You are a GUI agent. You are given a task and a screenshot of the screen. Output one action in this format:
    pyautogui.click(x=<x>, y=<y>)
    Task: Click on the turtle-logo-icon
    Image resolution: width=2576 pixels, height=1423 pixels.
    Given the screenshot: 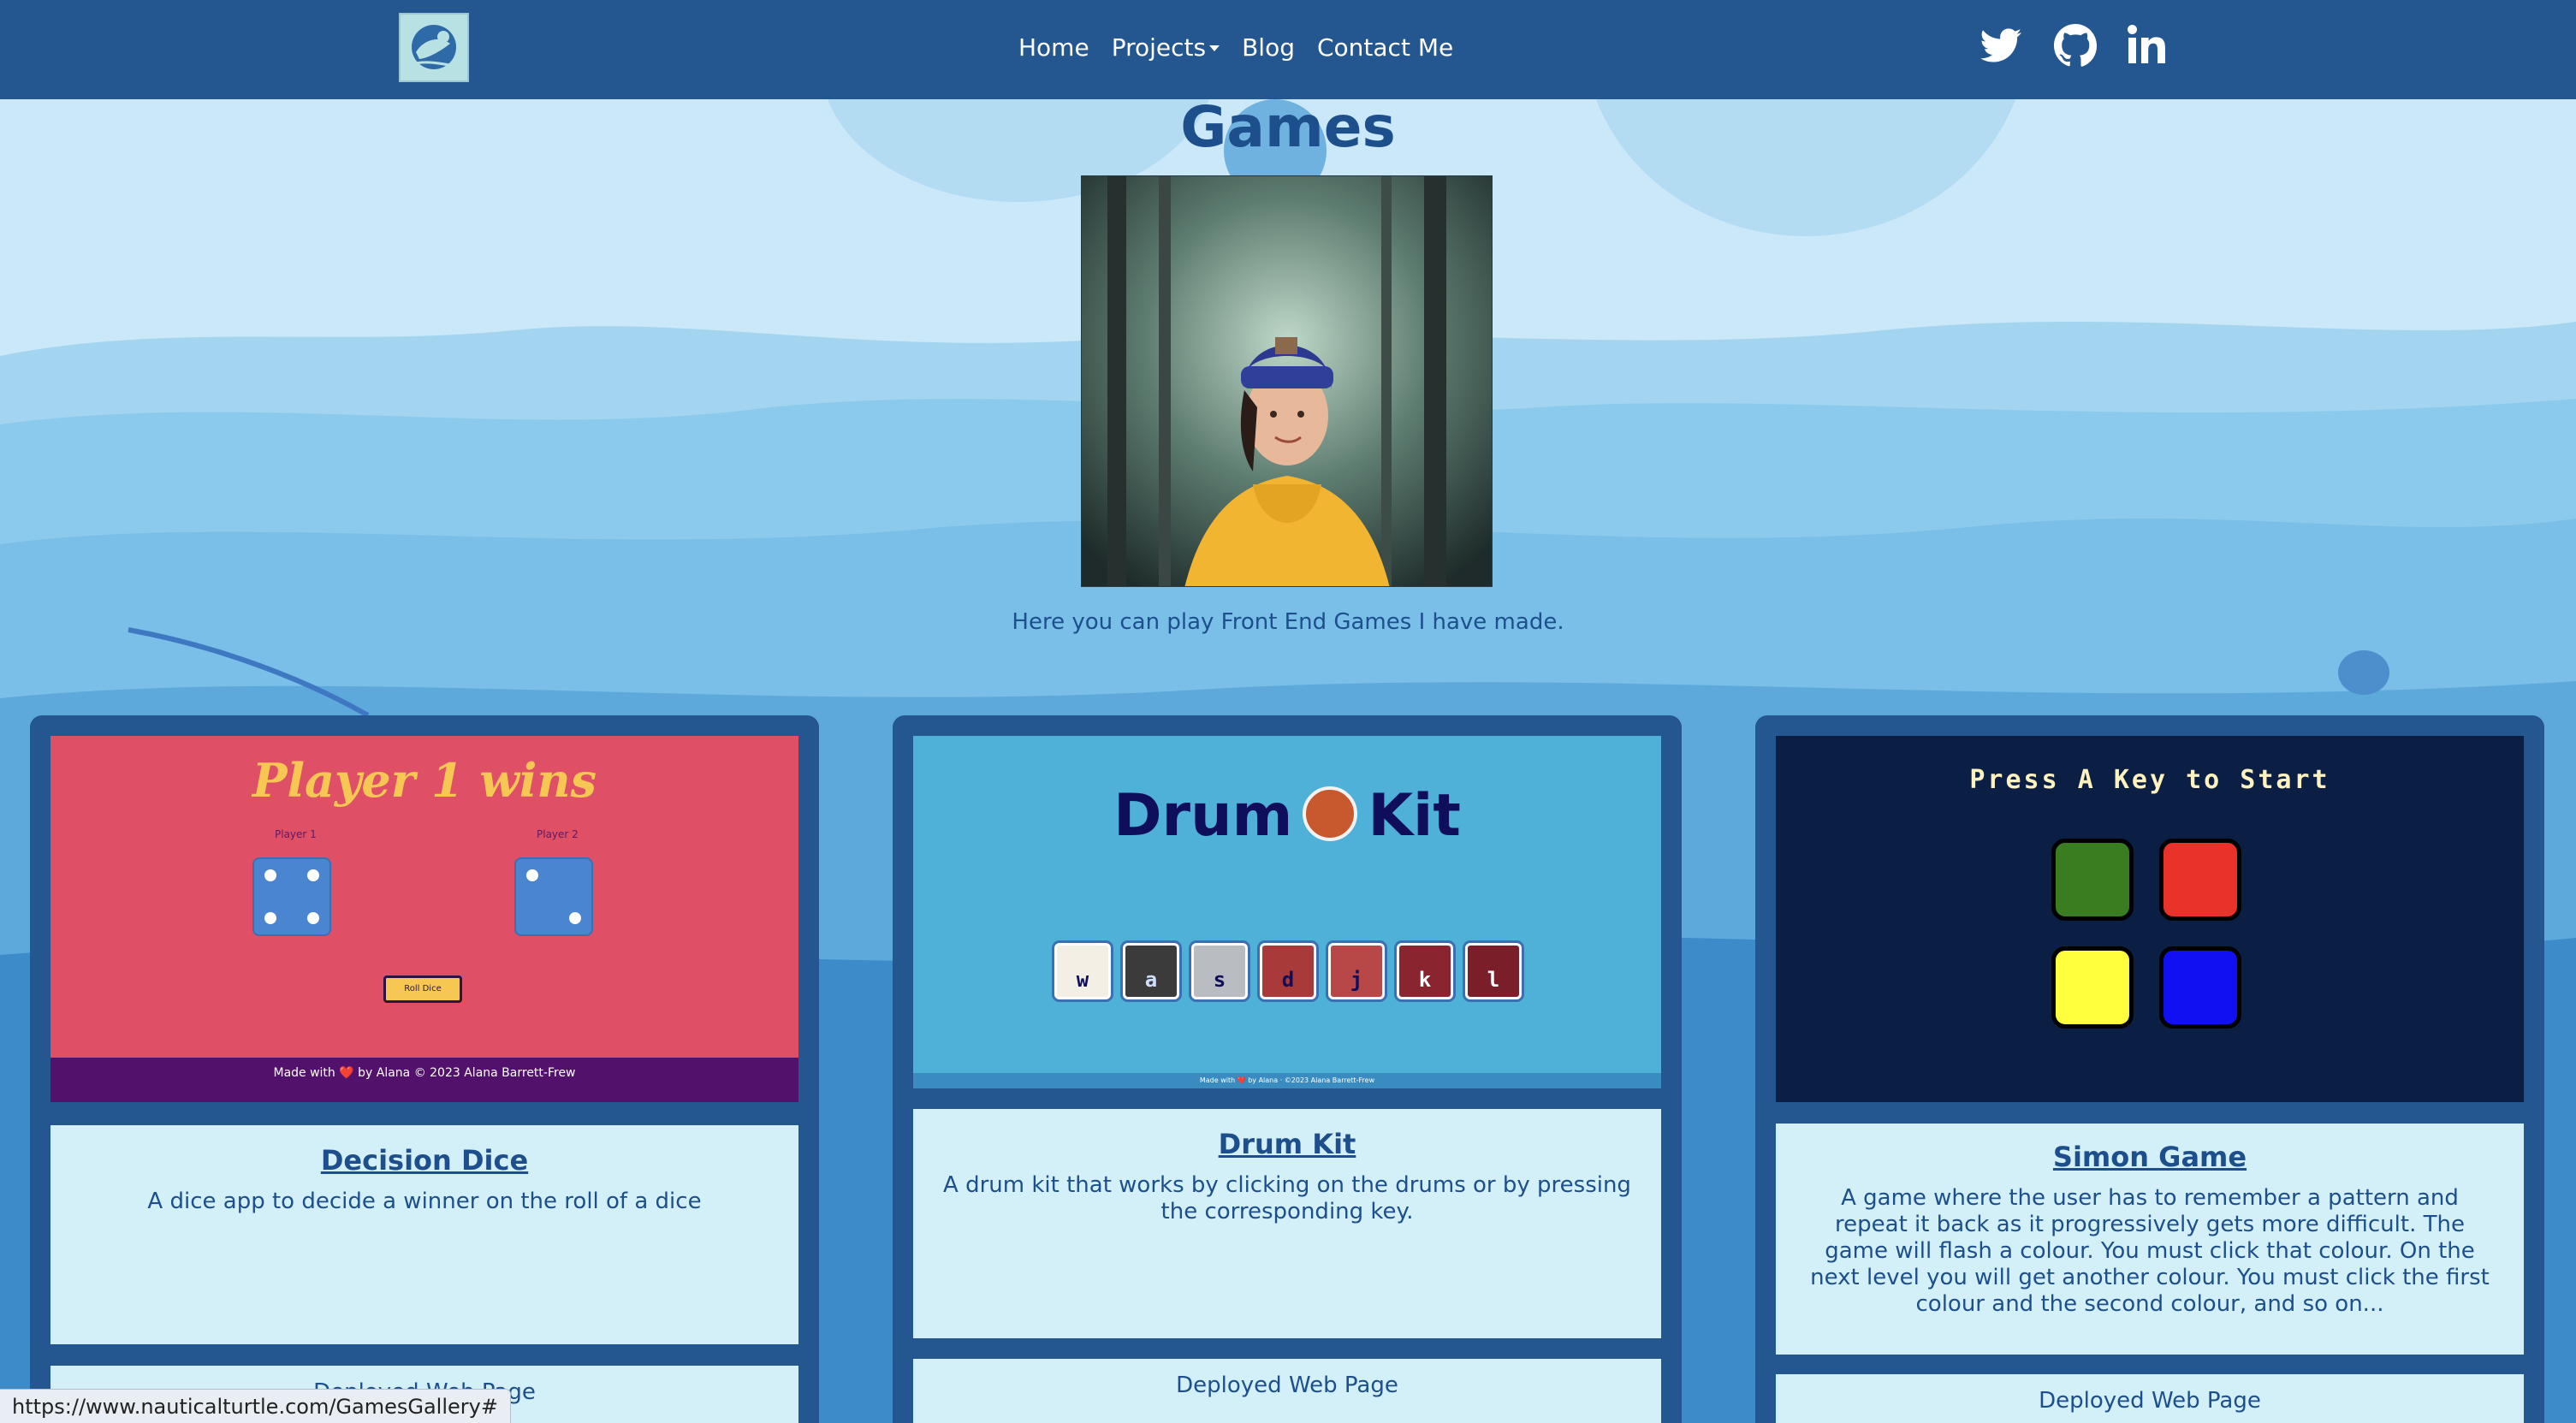 What is the action you would take?
    pyautogui.click(x=434, y=47)
    